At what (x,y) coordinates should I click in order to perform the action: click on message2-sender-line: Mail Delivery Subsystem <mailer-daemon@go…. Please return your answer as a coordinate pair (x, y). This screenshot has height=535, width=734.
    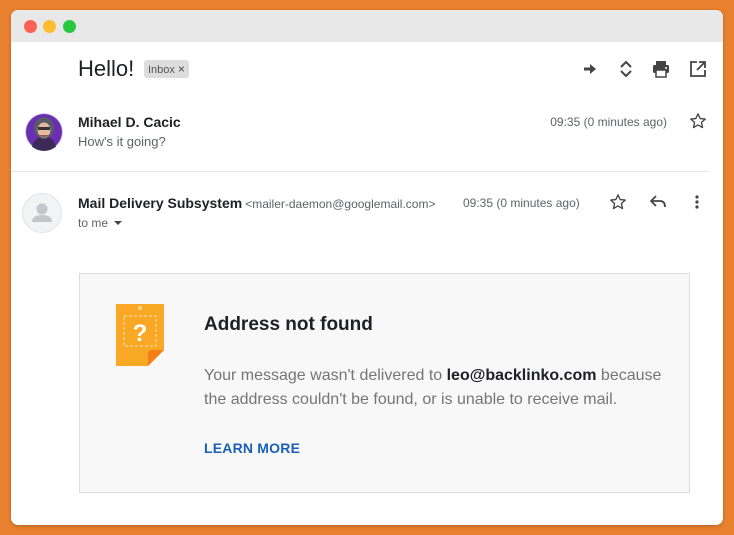
    Looking at the image, I should click on (256, 203).